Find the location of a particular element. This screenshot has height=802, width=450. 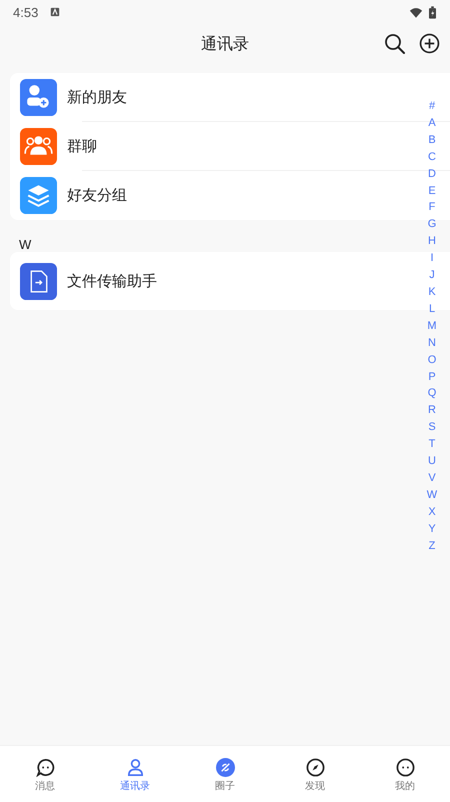

person-icon is located at coordinates (135, 767).